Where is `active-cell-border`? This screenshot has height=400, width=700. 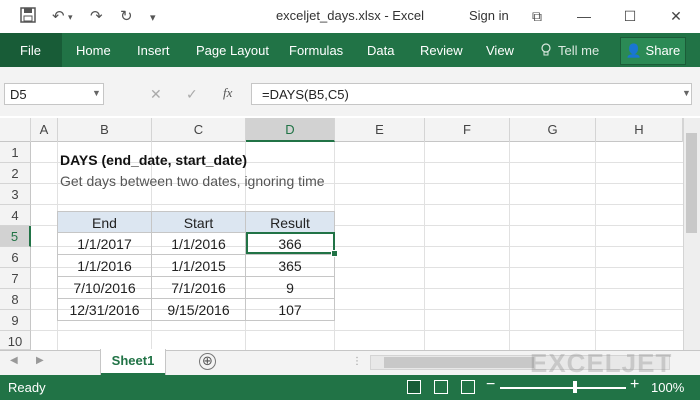
active-cell-border is located at coordinates (290, 243).